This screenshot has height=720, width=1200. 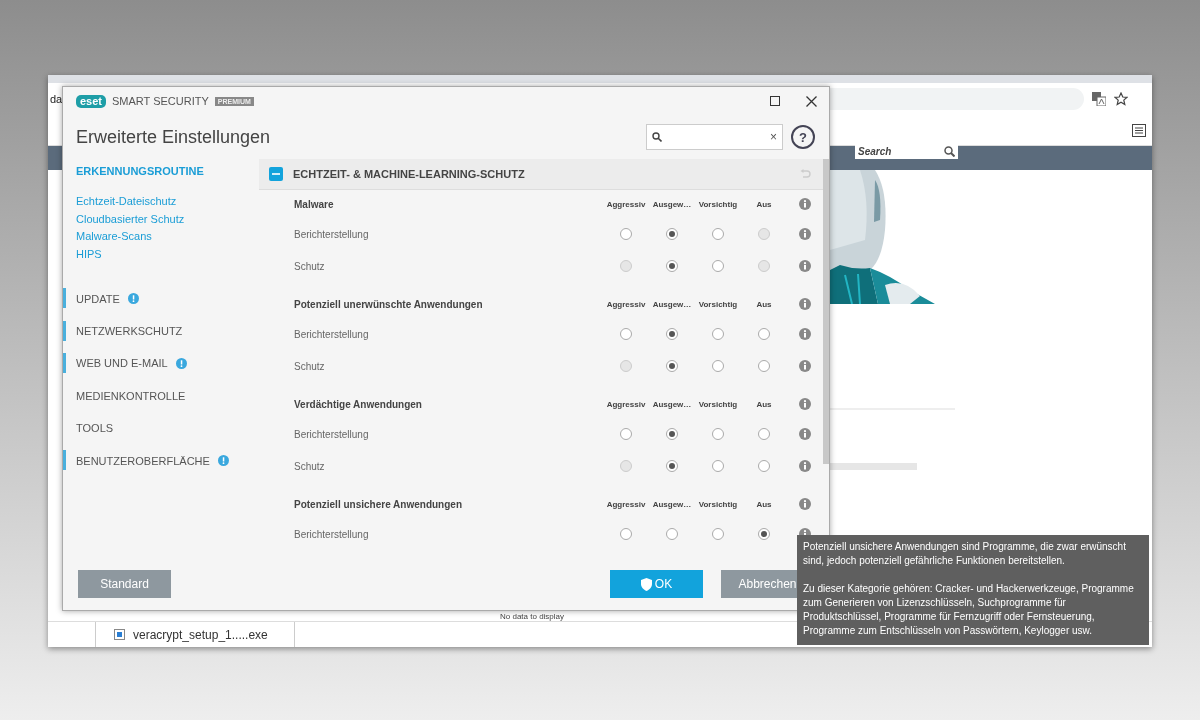 What do you see at coordinates (805, 174) in the screenshot?
I see `undo-icon` at bounding box center [805, 174].